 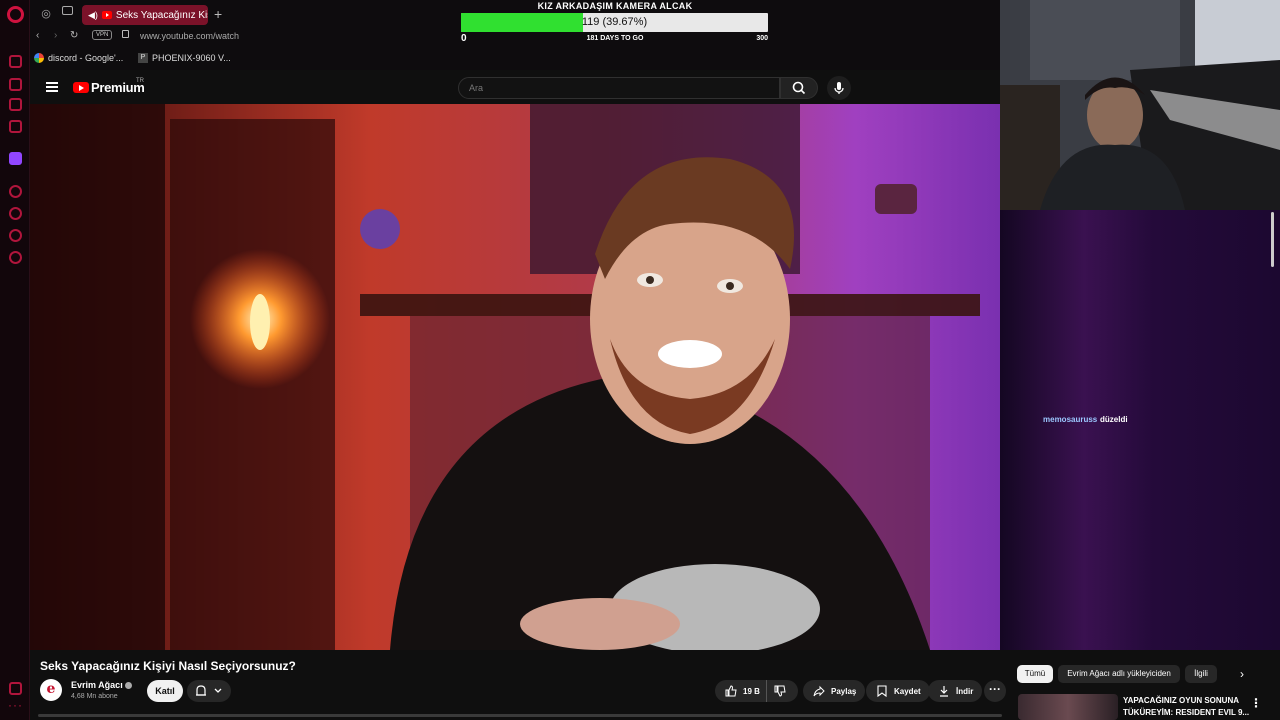 What do you see at coordinates (1119, 674) in the screenshot?
I see `chip-from-uploader: Evrim Ağacı adlı yükleyiciden` at bounding box center [1119, 674].